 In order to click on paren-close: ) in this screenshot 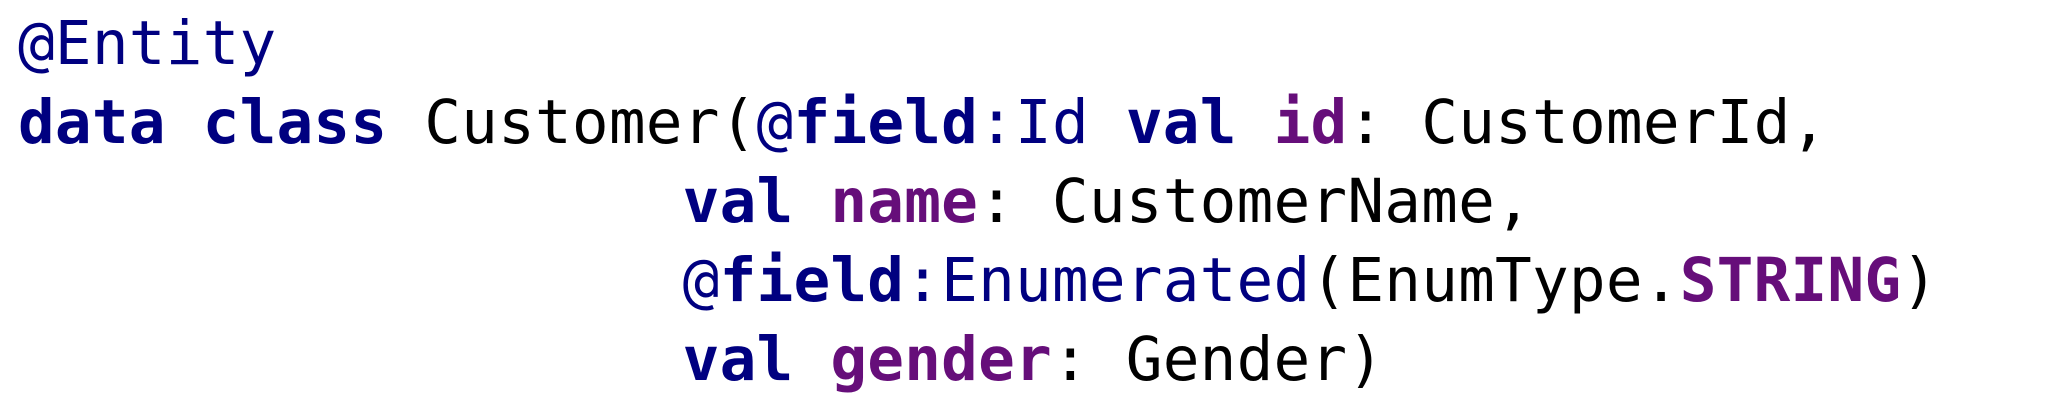, I will do `click(1920, 280)`.